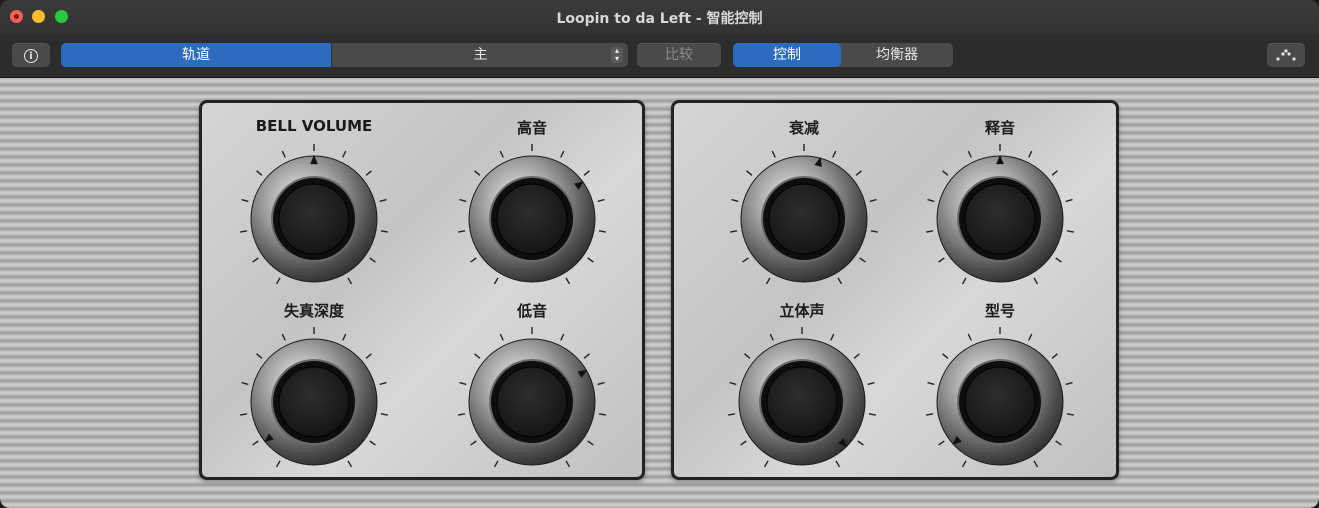 This screenshot has width=1319, height=508. I want to click on parameter-mapping-button, so click(1286, 55).